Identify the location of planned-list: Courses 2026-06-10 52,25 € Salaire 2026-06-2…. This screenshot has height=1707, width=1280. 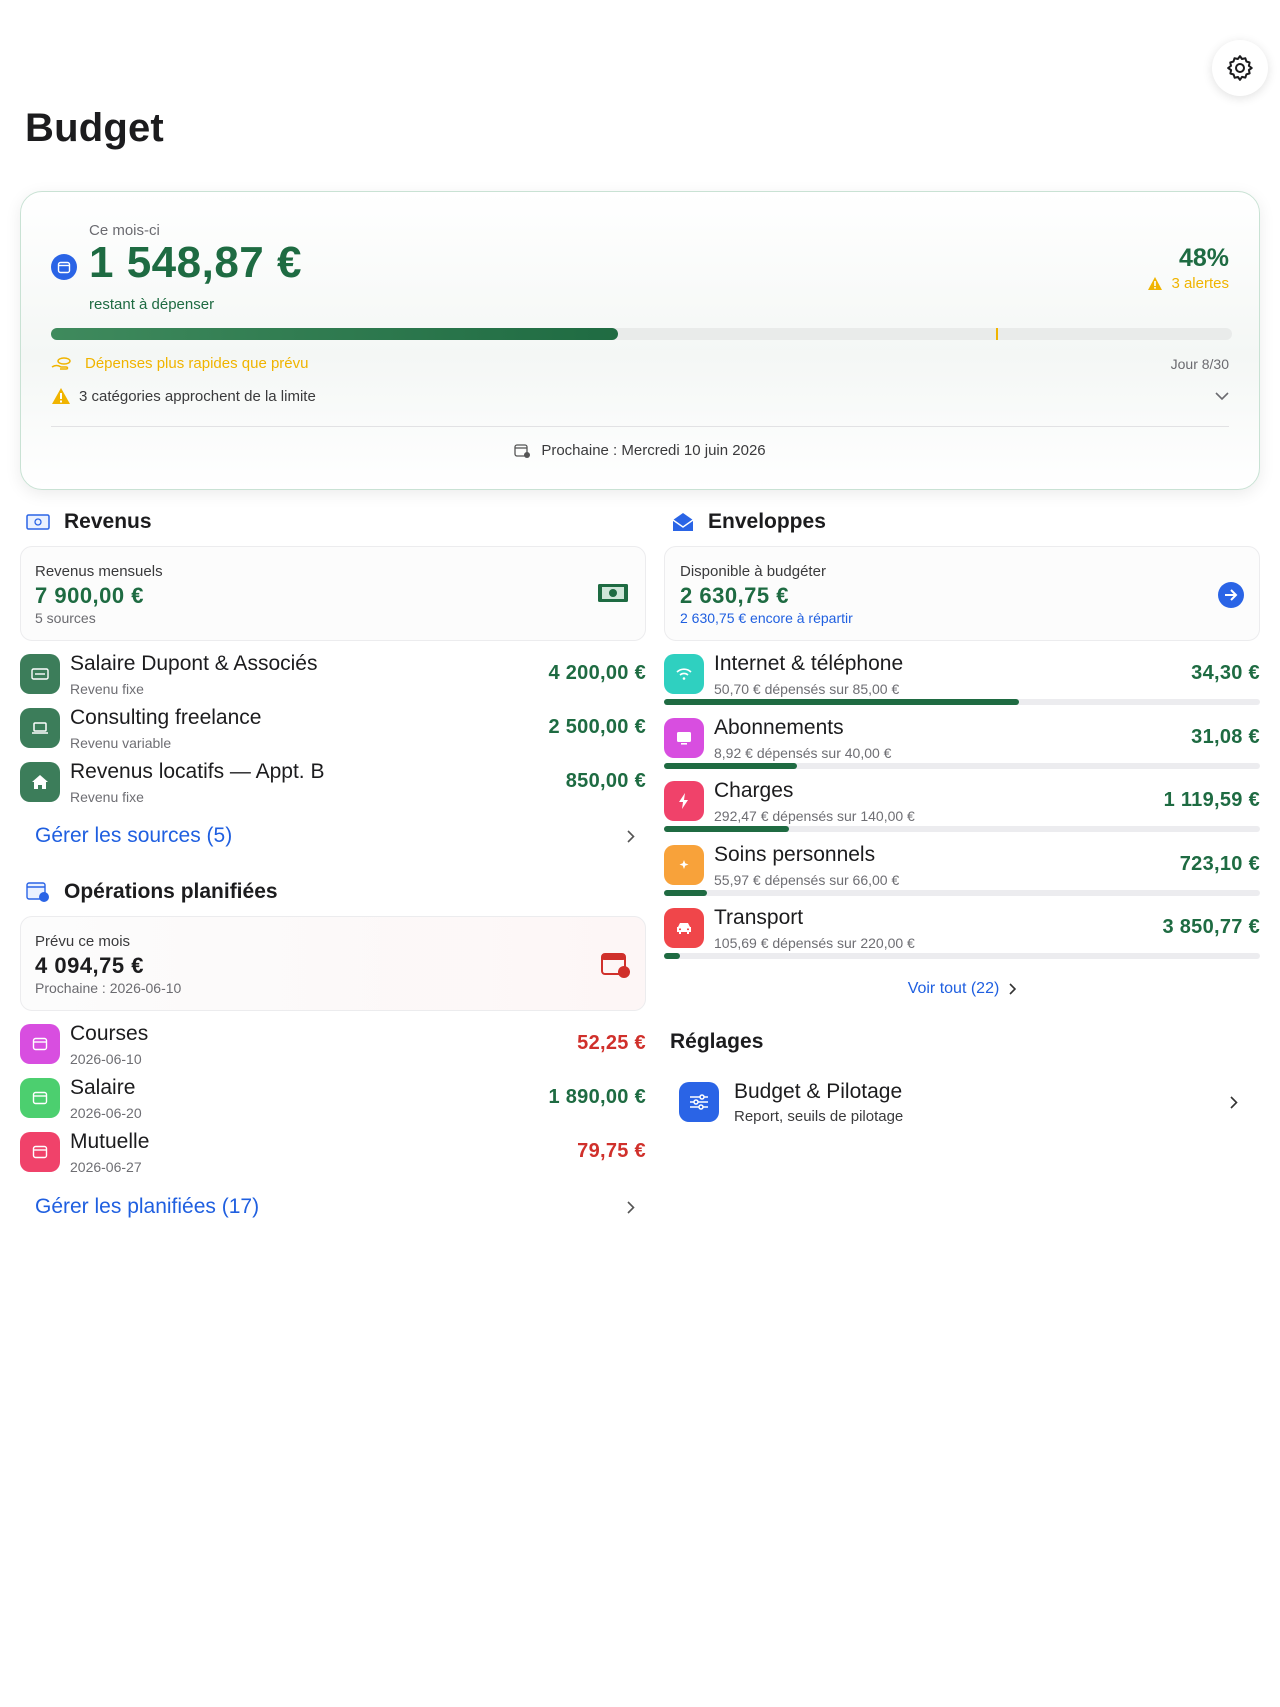
(333, 1101).